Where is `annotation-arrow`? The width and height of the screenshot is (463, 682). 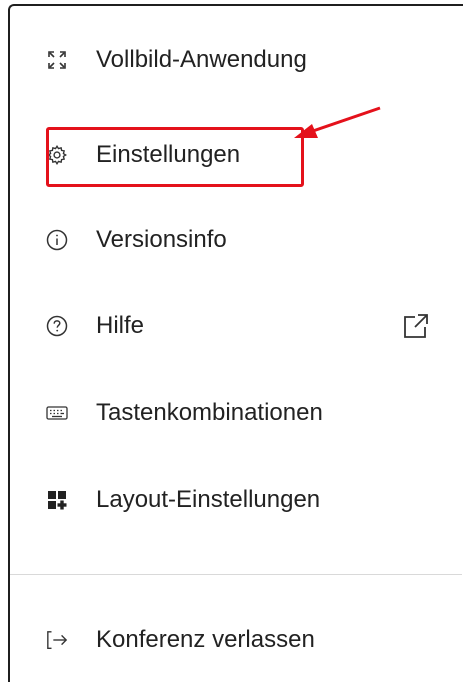
annotation-arrow is located at coordinates (337, 122).